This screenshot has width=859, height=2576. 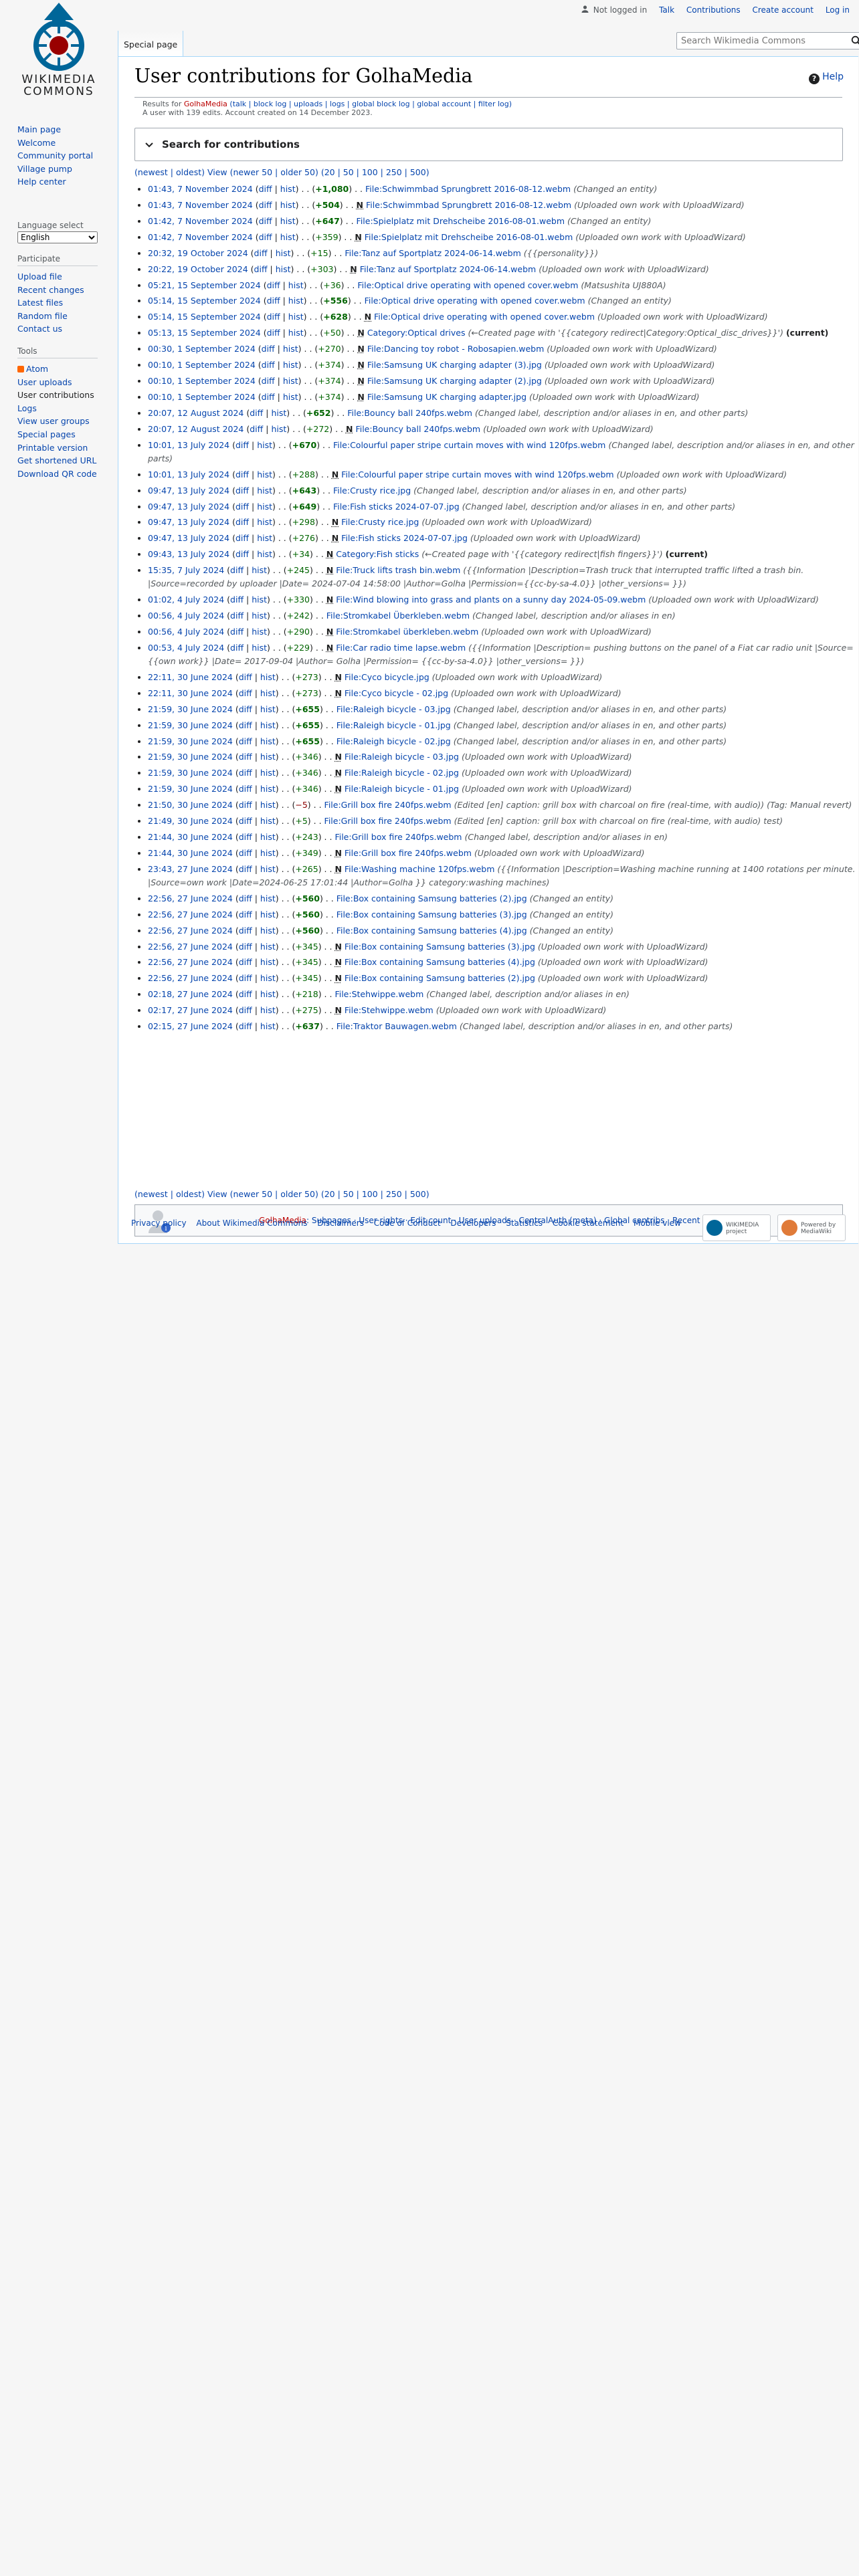 I want to click on contribution-date-link: 20:22, 19 October 2024, so click(x=198, y=269).